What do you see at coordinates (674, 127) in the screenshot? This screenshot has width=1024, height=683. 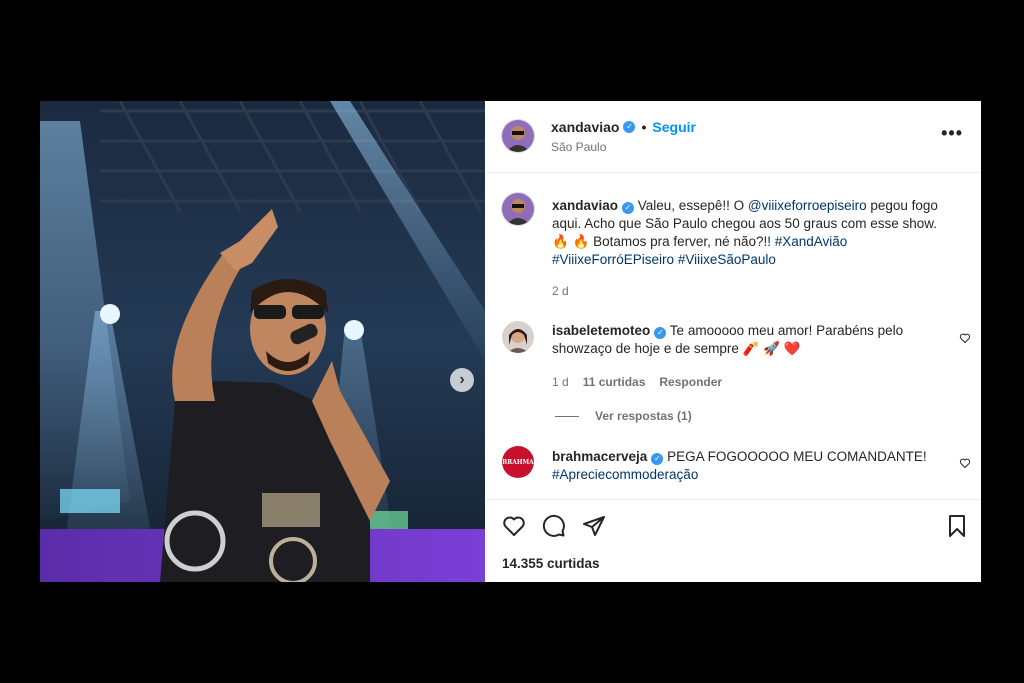 I see `follow-button: Seguir` at bounding box center [674, 127].